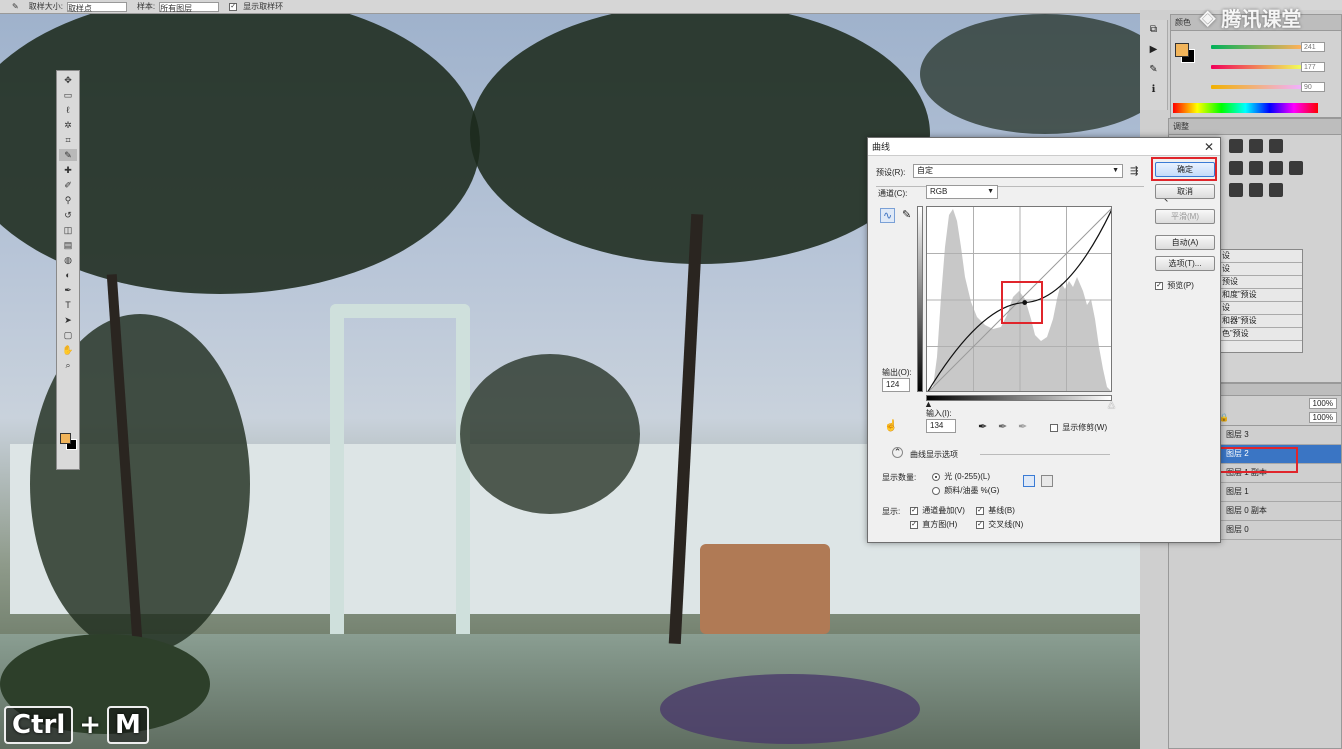 The height and width of the screenshot is (749, 1342). I want to click on show-clipping-checkbox, so click(1054, 427).